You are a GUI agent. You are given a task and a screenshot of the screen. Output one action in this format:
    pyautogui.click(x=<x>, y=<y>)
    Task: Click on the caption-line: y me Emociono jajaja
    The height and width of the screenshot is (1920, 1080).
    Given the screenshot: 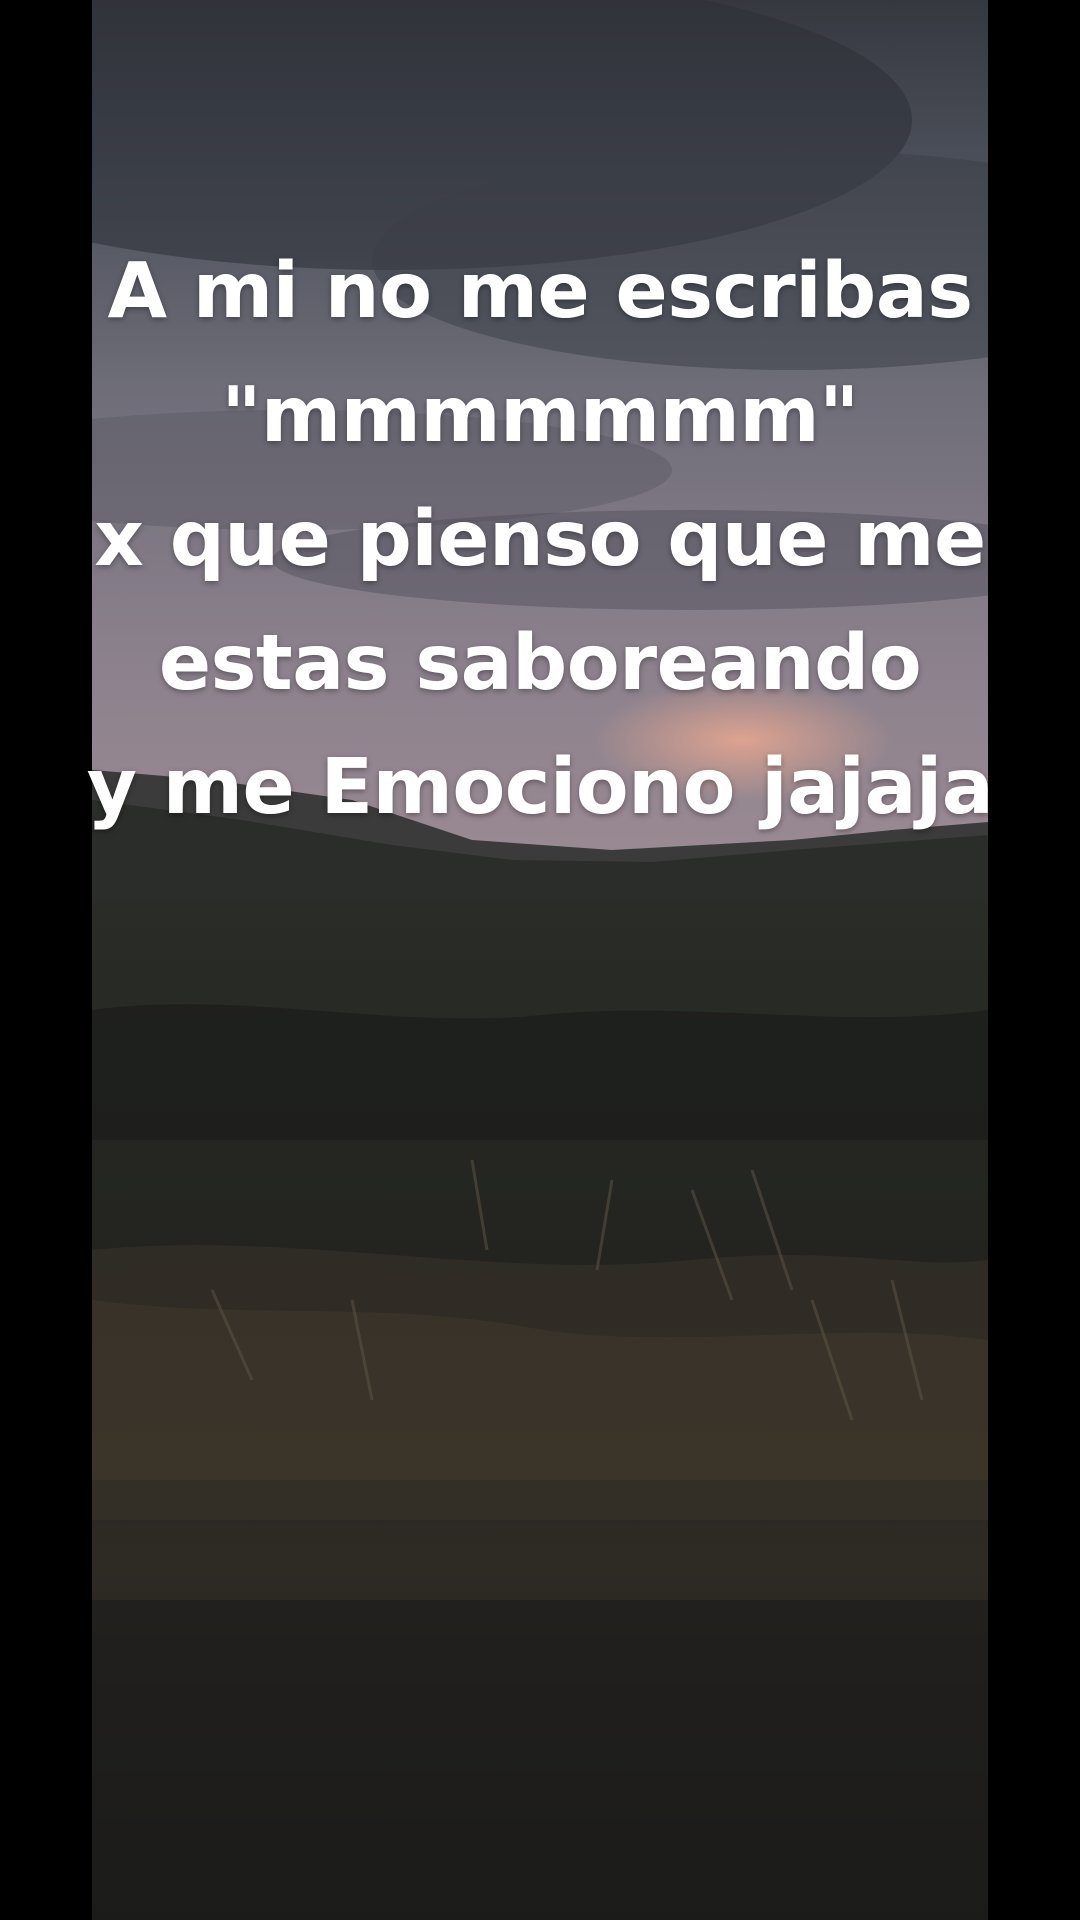 What is the action you would take?
    pyautogui.click(x=540, y=787)
    